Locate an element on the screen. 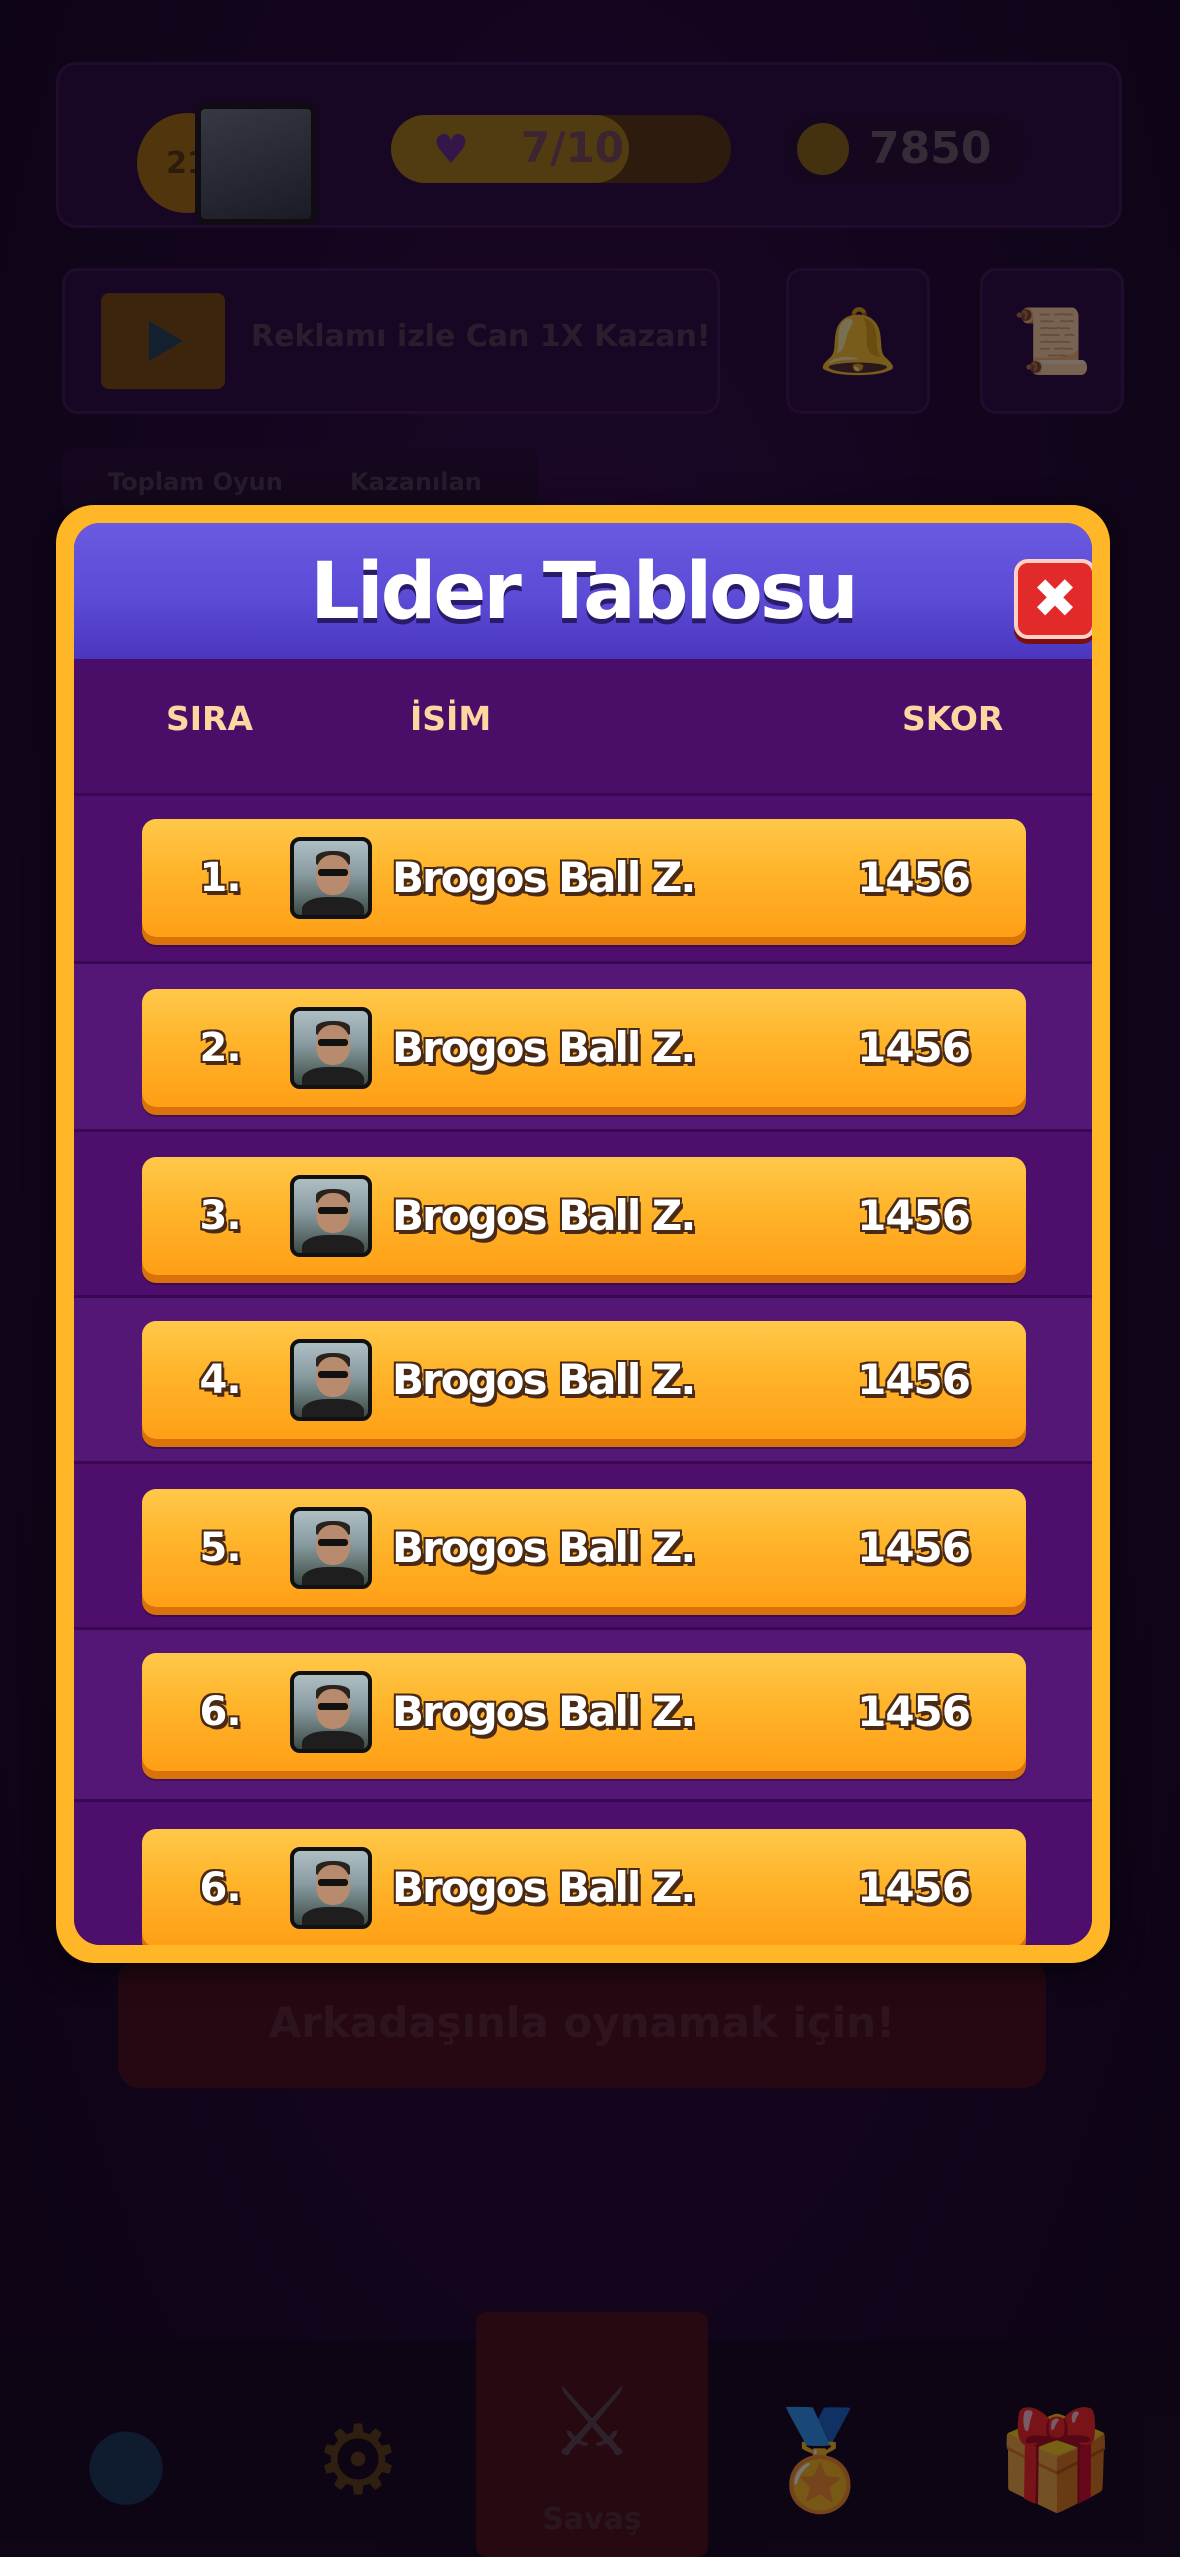  battle-nav-tab: ⚔ Savaş is located at coordinates (592, 2434).